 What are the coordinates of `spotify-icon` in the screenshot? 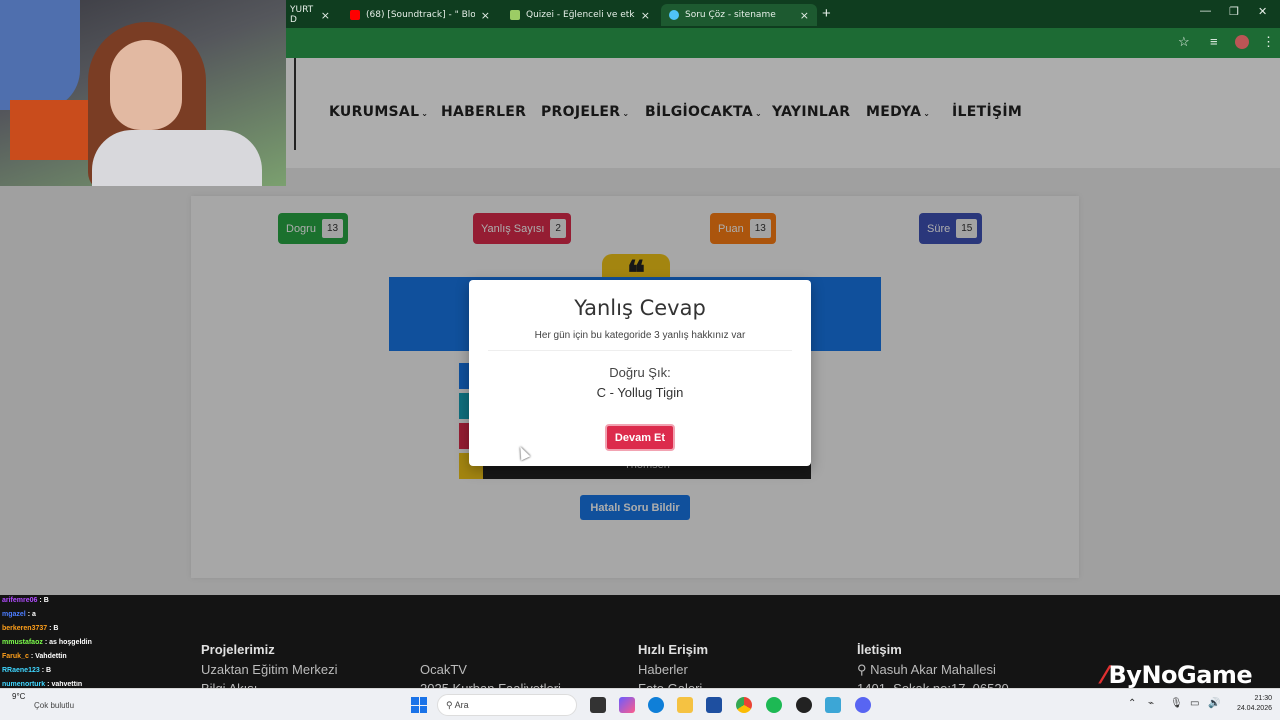 It's located at (774, 705).